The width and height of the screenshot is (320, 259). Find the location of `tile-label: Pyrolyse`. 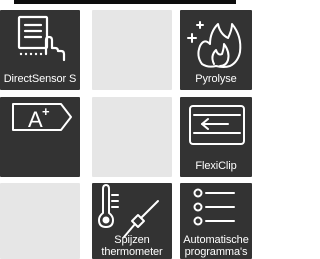

tile-label: Pyrolyse is located at coordinates (216, 79).